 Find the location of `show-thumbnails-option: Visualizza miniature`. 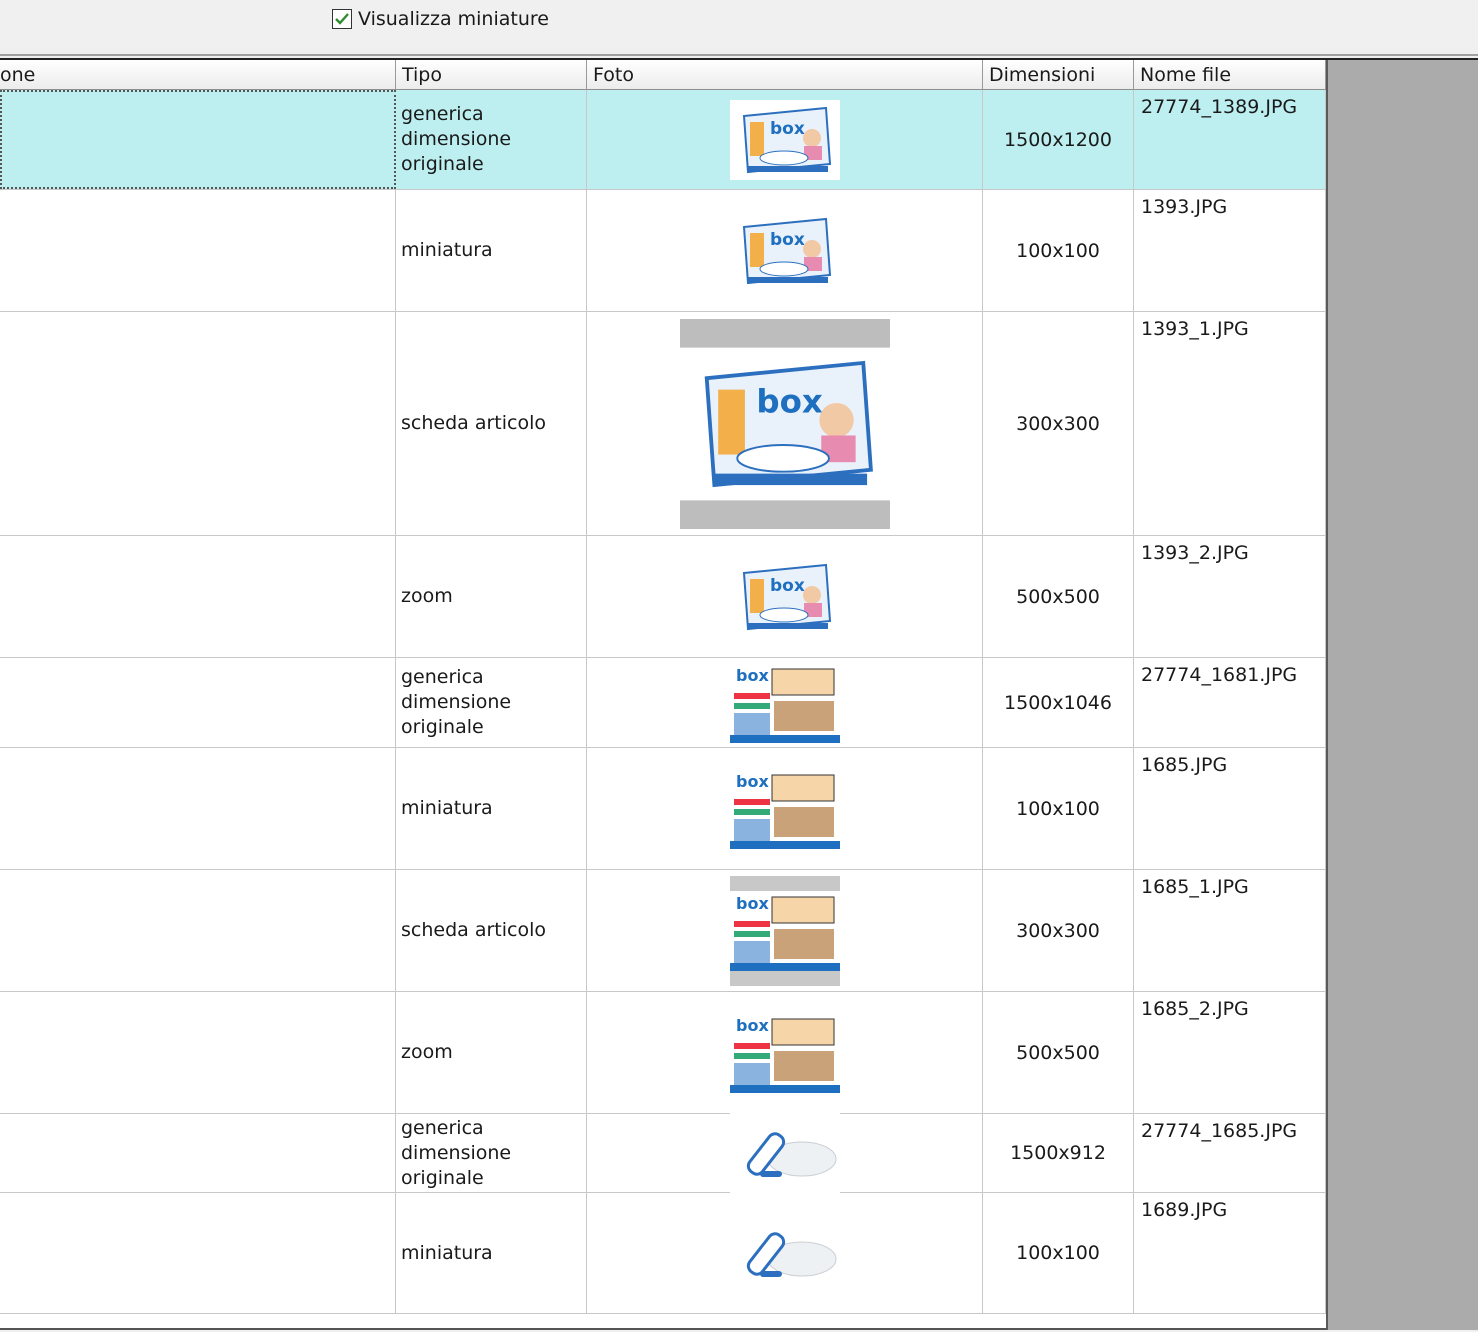

show-thumbnails-option: Visualizza miniature is located at coordinates (440, 19).